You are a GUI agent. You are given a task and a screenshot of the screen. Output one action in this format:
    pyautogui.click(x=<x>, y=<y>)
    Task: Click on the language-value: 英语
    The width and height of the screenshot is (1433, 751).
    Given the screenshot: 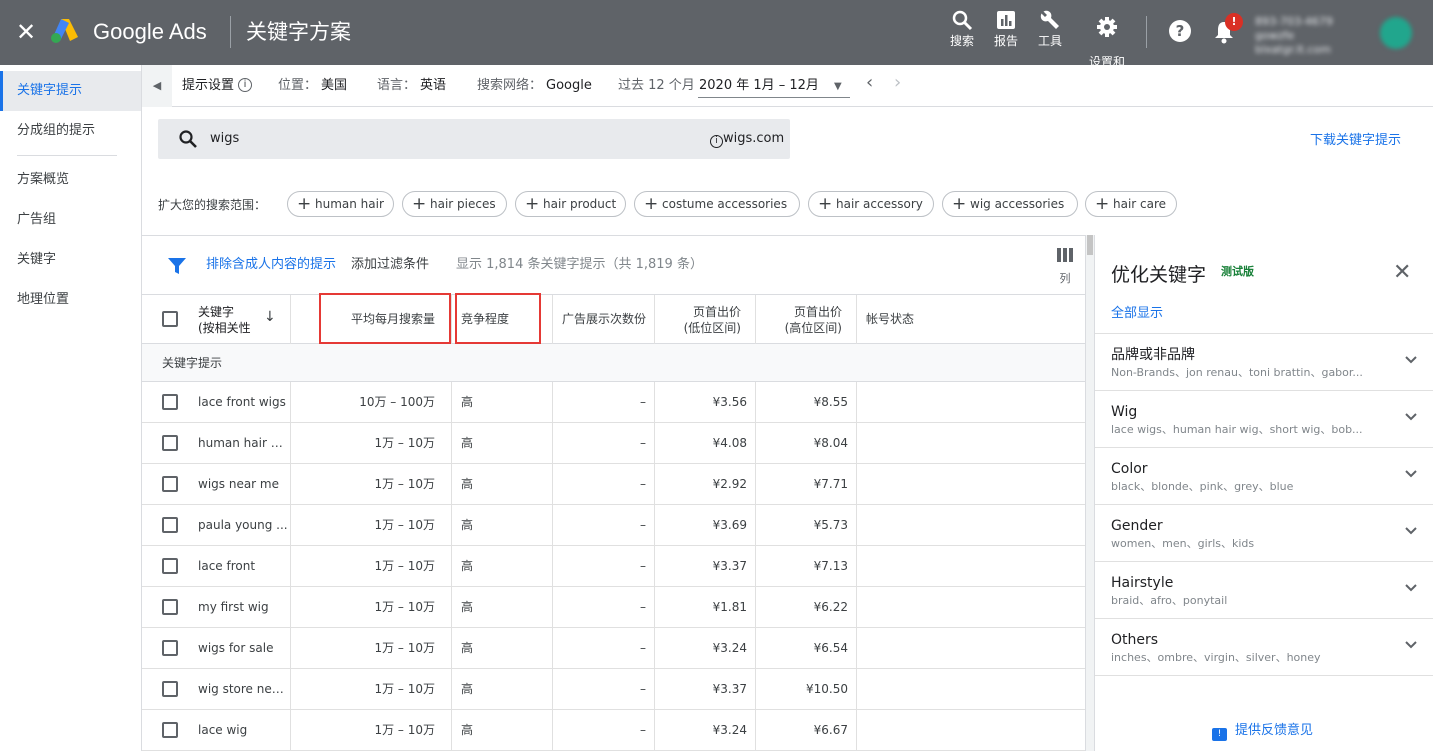 What is the action you would take?
    pyautogui.click(x=433, y=86)
    